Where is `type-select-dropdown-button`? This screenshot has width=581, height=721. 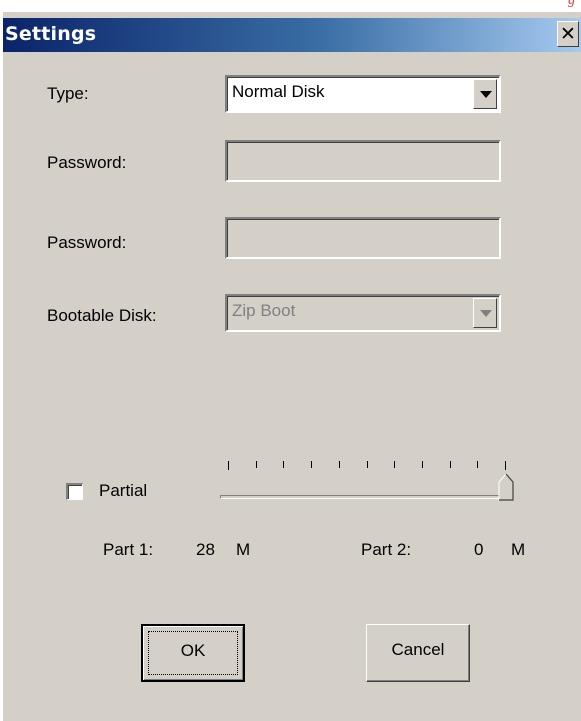 type-select-dropdown-button is located at coordinates (485, 94).